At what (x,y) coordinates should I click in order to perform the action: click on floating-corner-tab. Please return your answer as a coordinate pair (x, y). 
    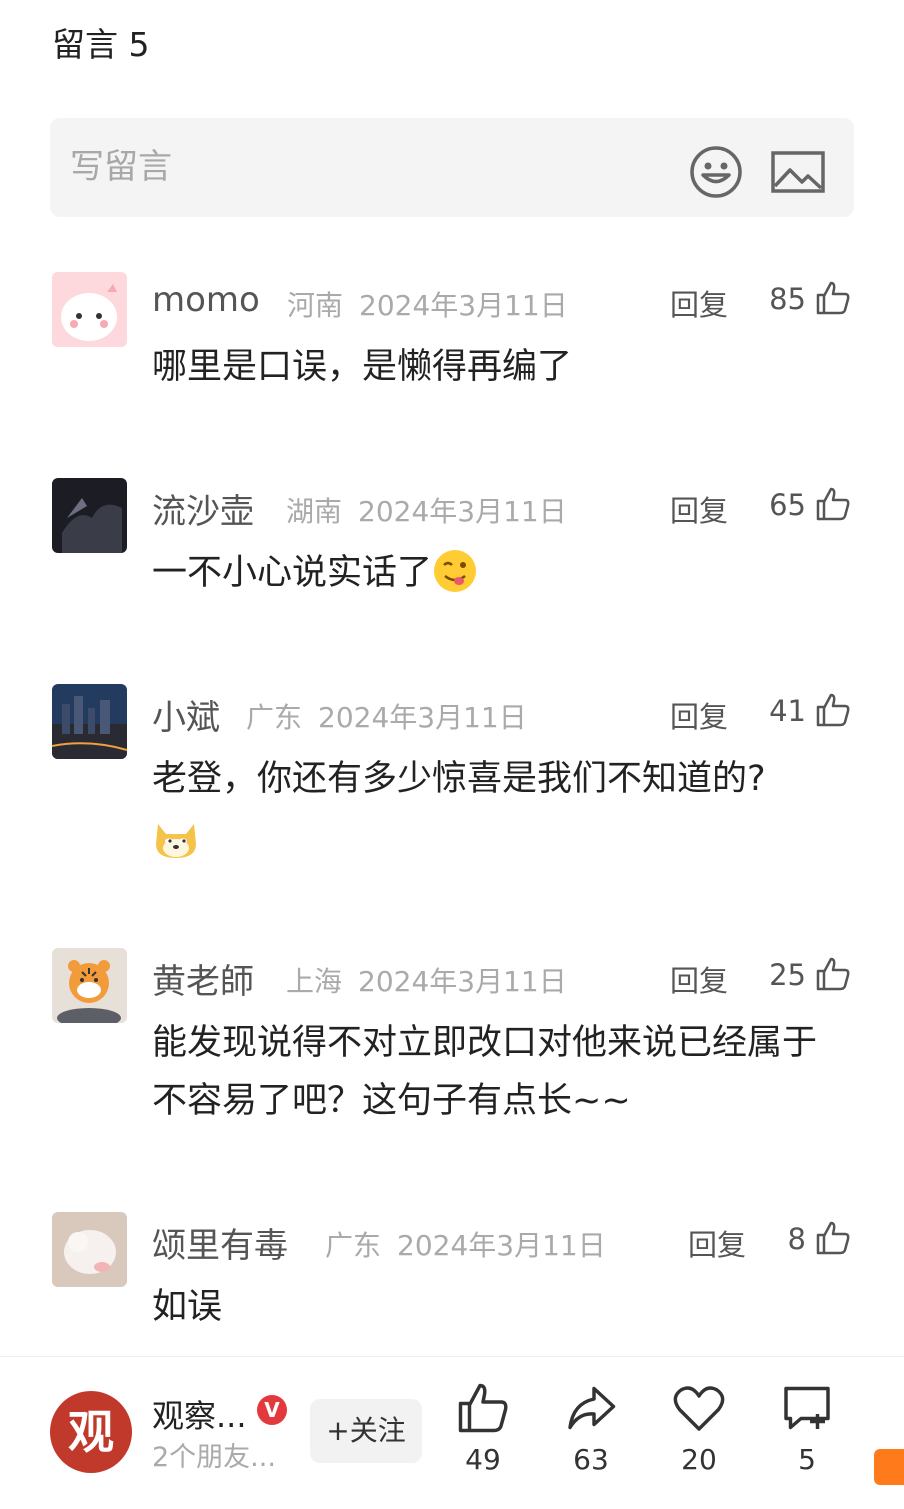
    Looking at the image, I should click on (889, 1467).